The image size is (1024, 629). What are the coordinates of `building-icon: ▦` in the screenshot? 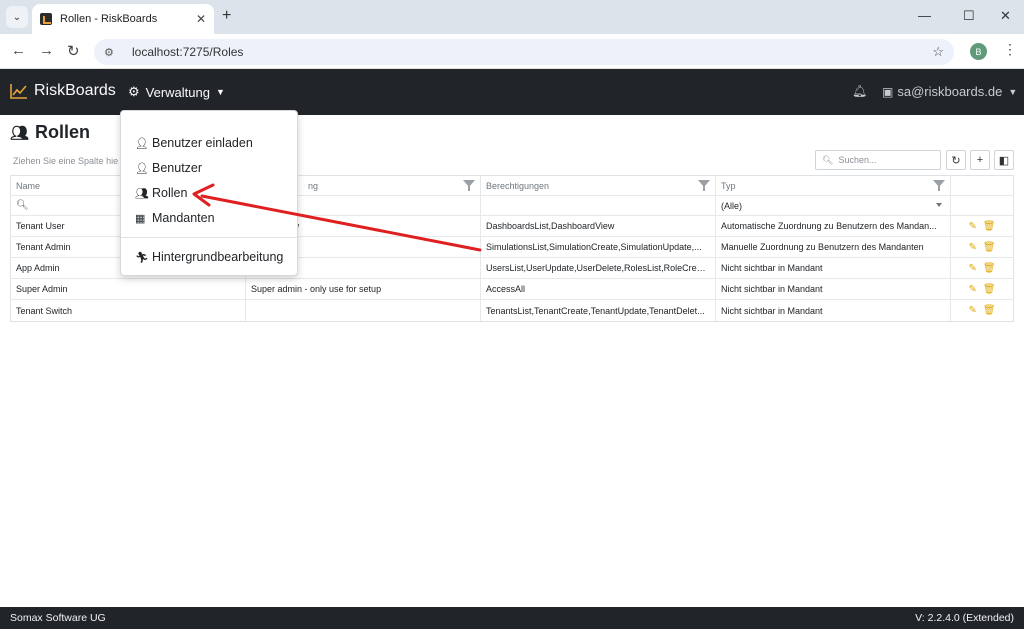 It's located at (140, 218).